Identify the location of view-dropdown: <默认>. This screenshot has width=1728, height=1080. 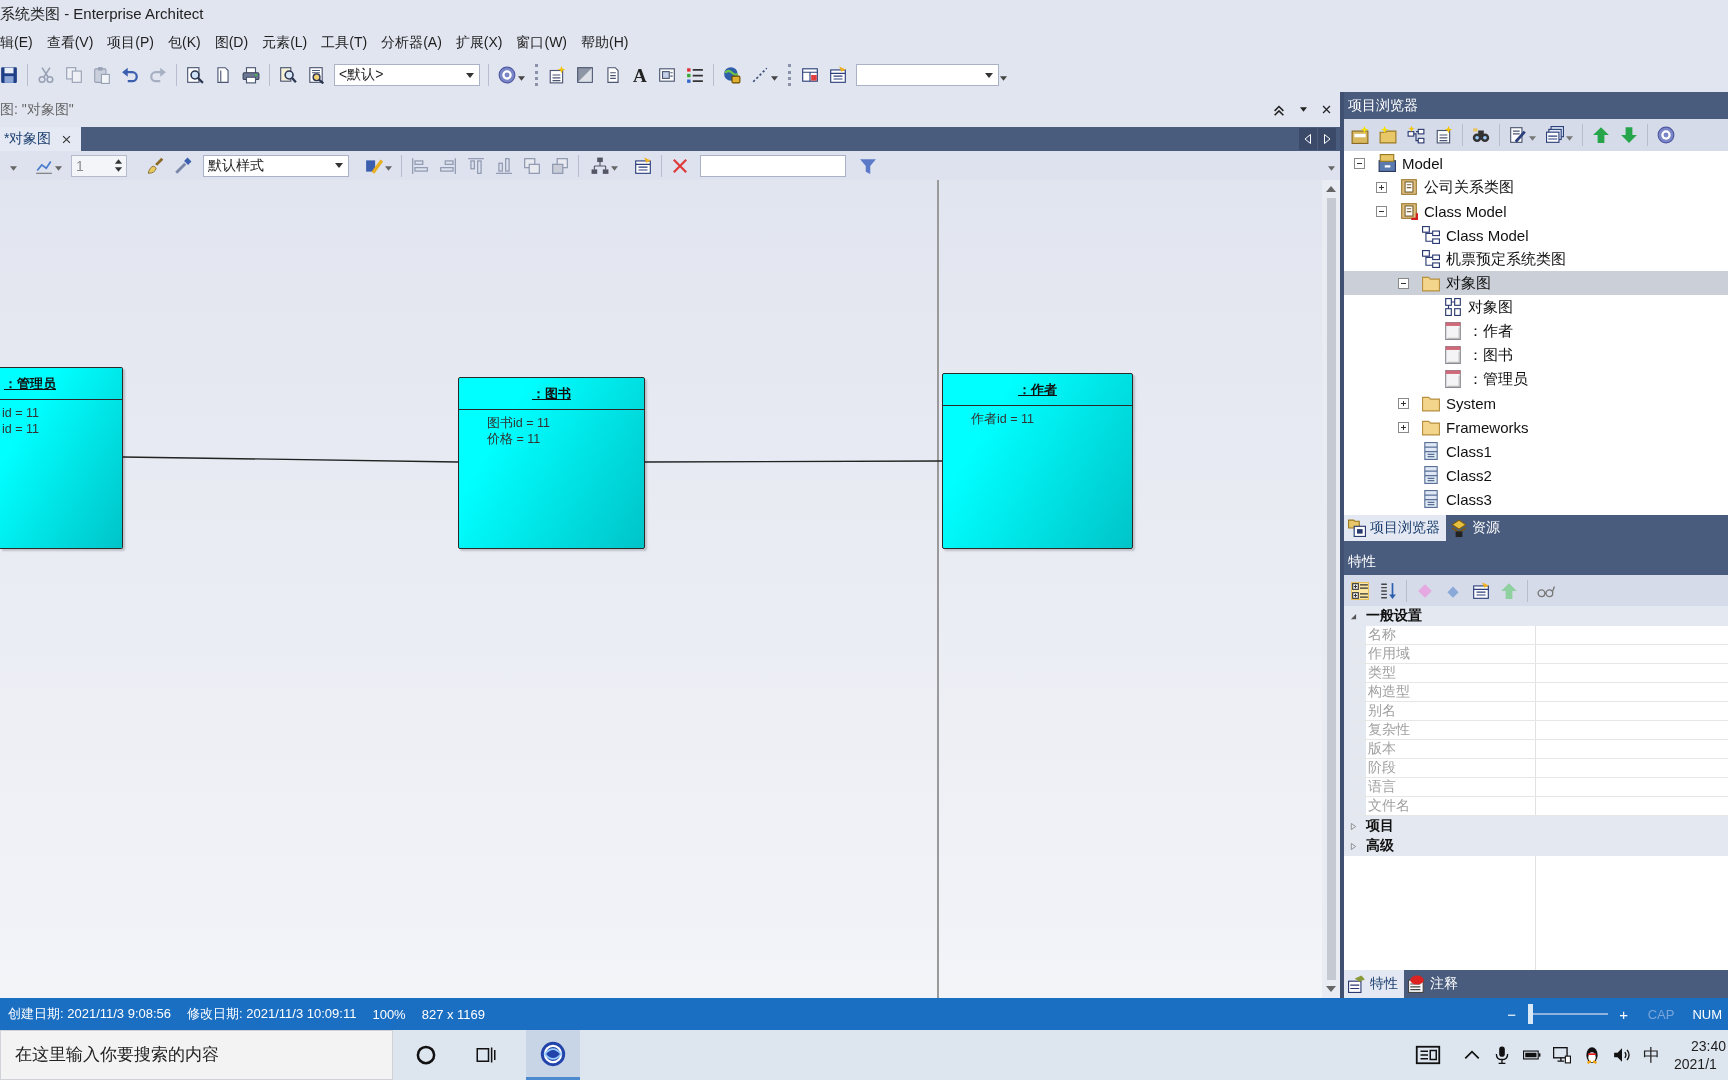
(407, 75).